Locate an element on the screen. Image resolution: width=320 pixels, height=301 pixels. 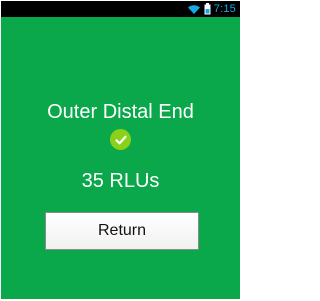
success-check-icon is located at coordinates (120, 139).